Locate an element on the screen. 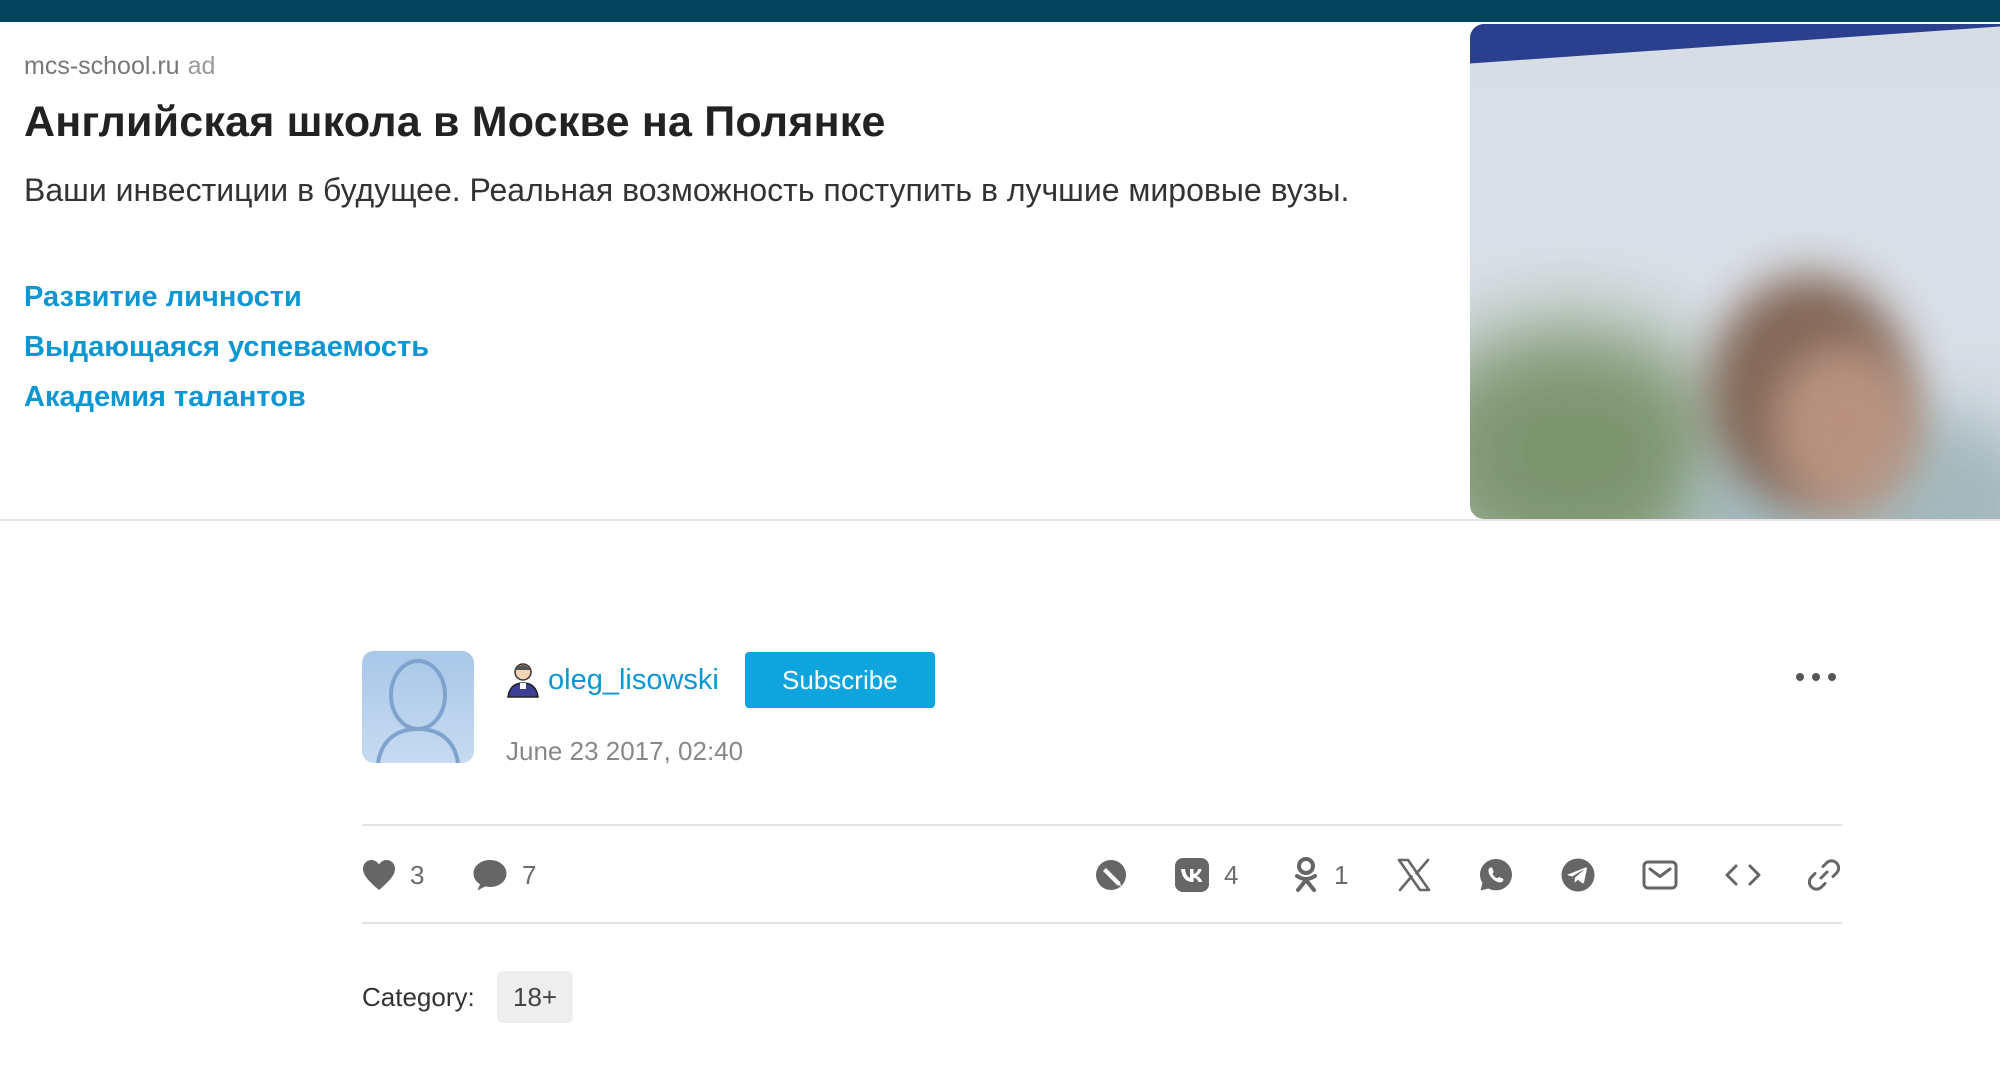  share-vk-button: 4 is located at coordinates (1206, 875).